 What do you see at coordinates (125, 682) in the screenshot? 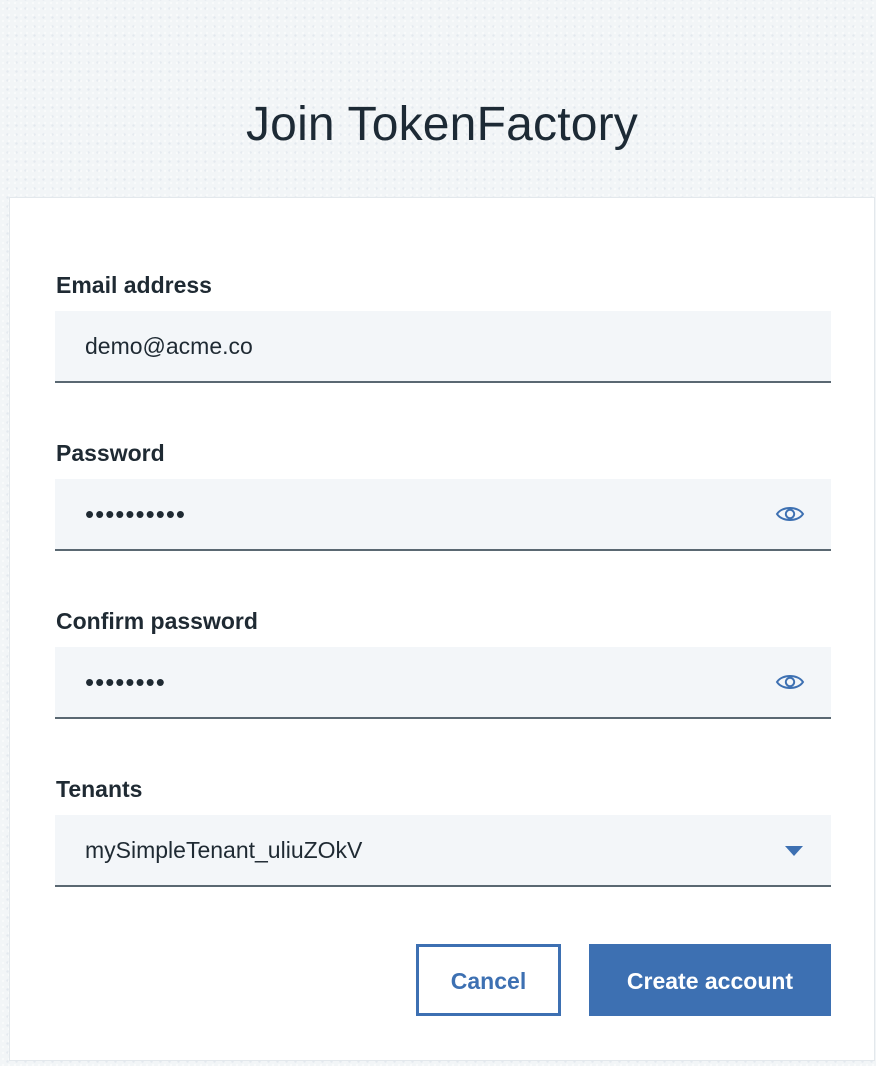
I see `confirm-password-value: ••••••••` at bounding box center [125, 682].